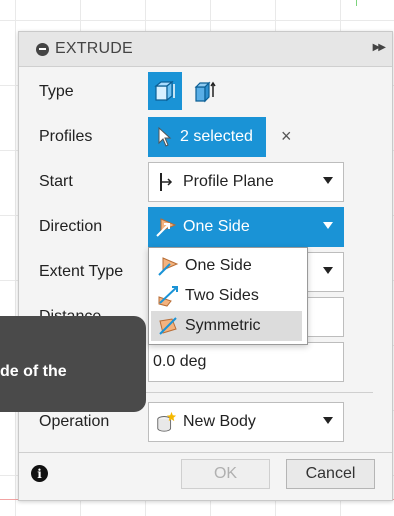  I want to click on cancel-button: Cancel, so click(330, 474).